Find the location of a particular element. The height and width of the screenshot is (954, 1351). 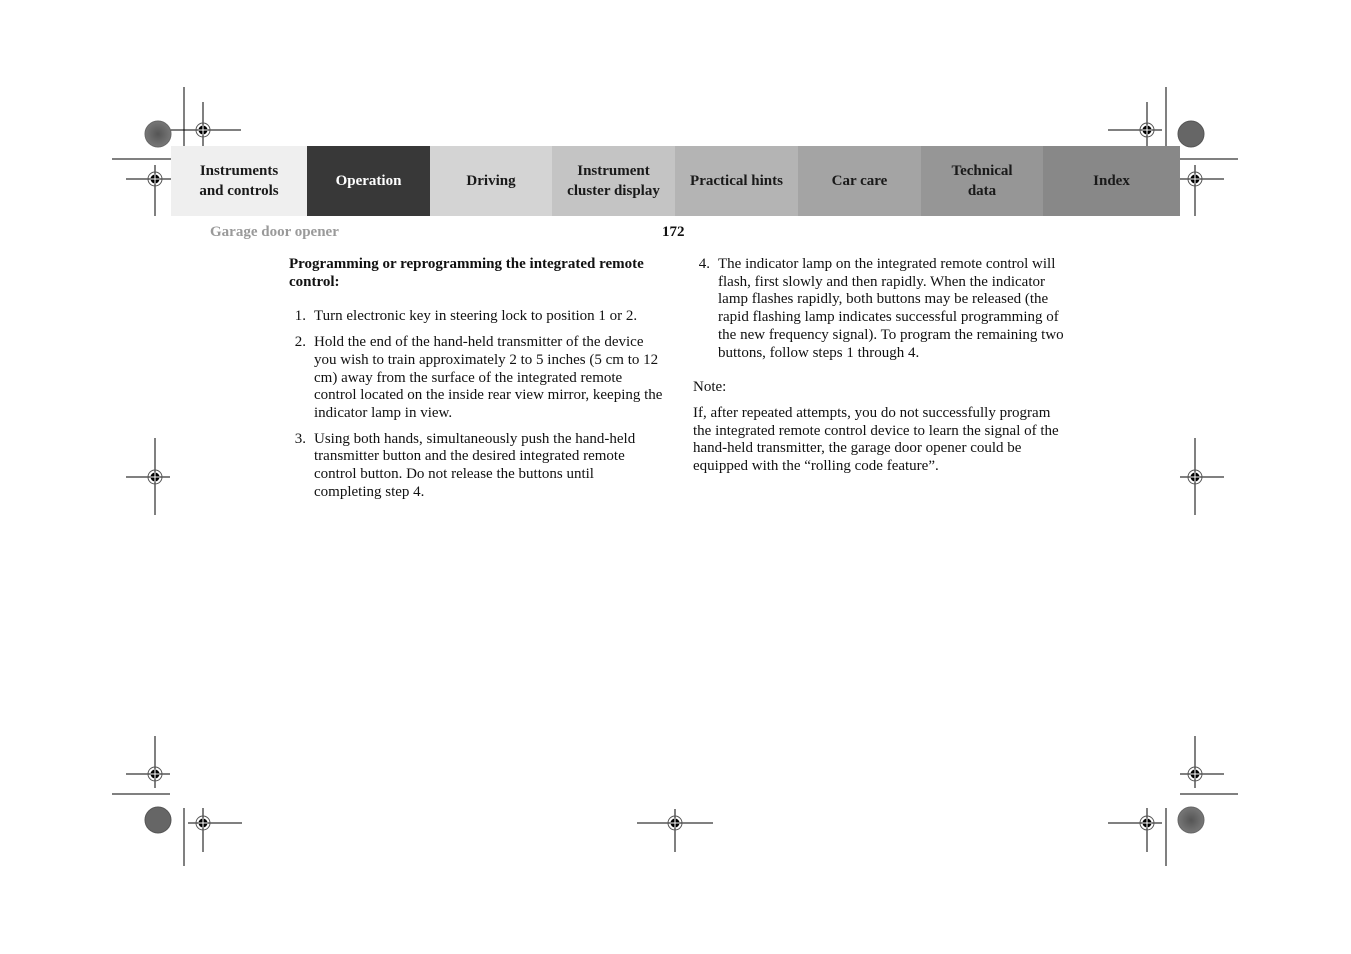

tab-label: Driving is located at coordinates (491, 181).